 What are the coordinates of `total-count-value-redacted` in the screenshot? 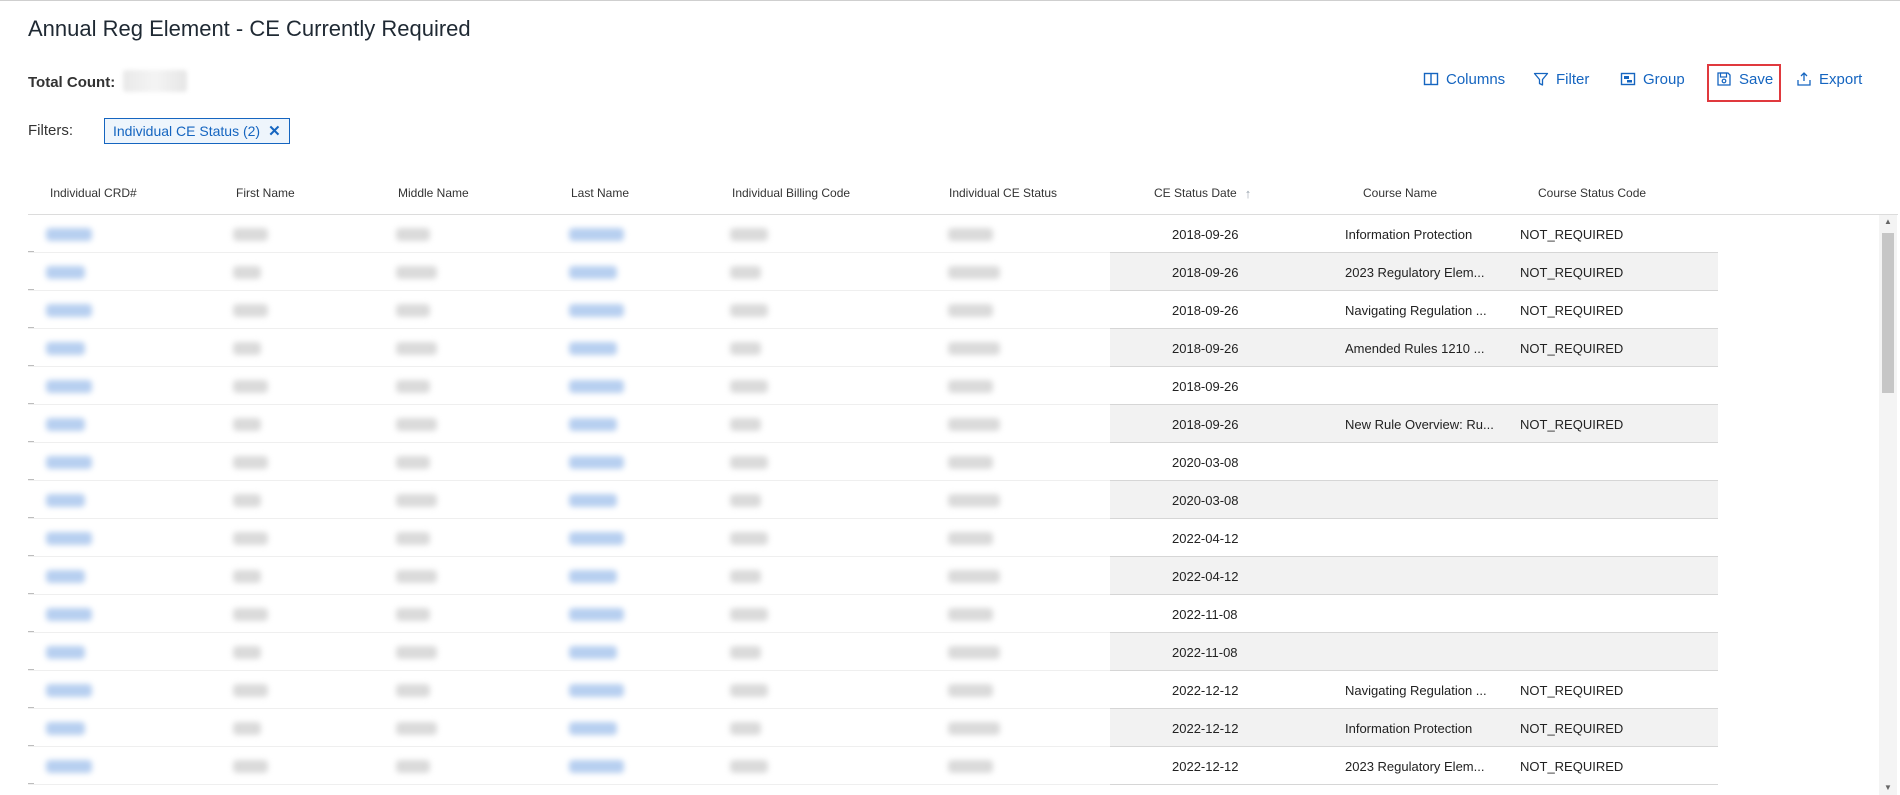 It's located at (155, 81).